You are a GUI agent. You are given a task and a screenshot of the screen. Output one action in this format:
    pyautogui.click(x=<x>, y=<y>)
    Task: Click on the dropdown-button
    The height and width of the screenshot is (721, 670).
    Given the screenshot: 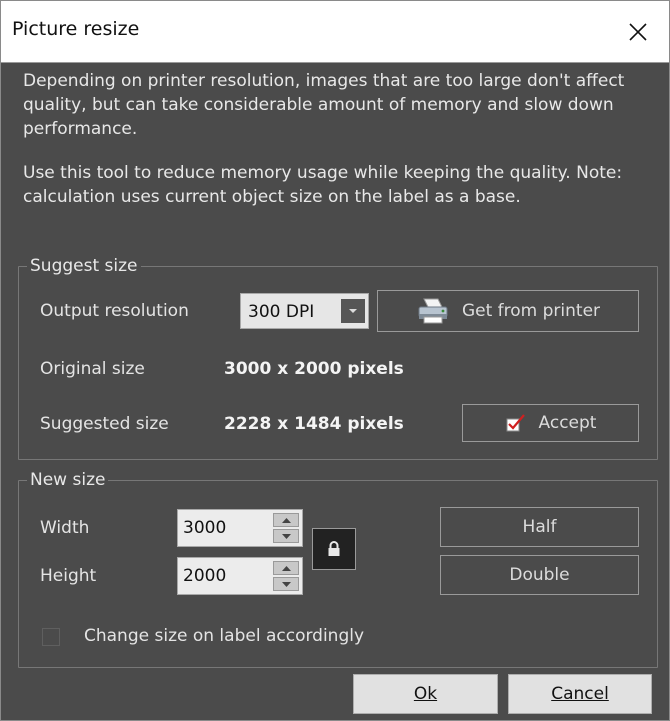 What is the action you would take?
    pyautogui.click(x=353, y=311)
    